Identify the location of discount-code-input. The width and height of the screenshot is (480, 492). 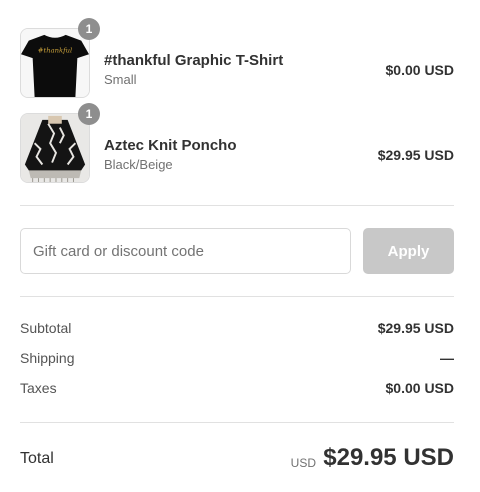
(185, 251).